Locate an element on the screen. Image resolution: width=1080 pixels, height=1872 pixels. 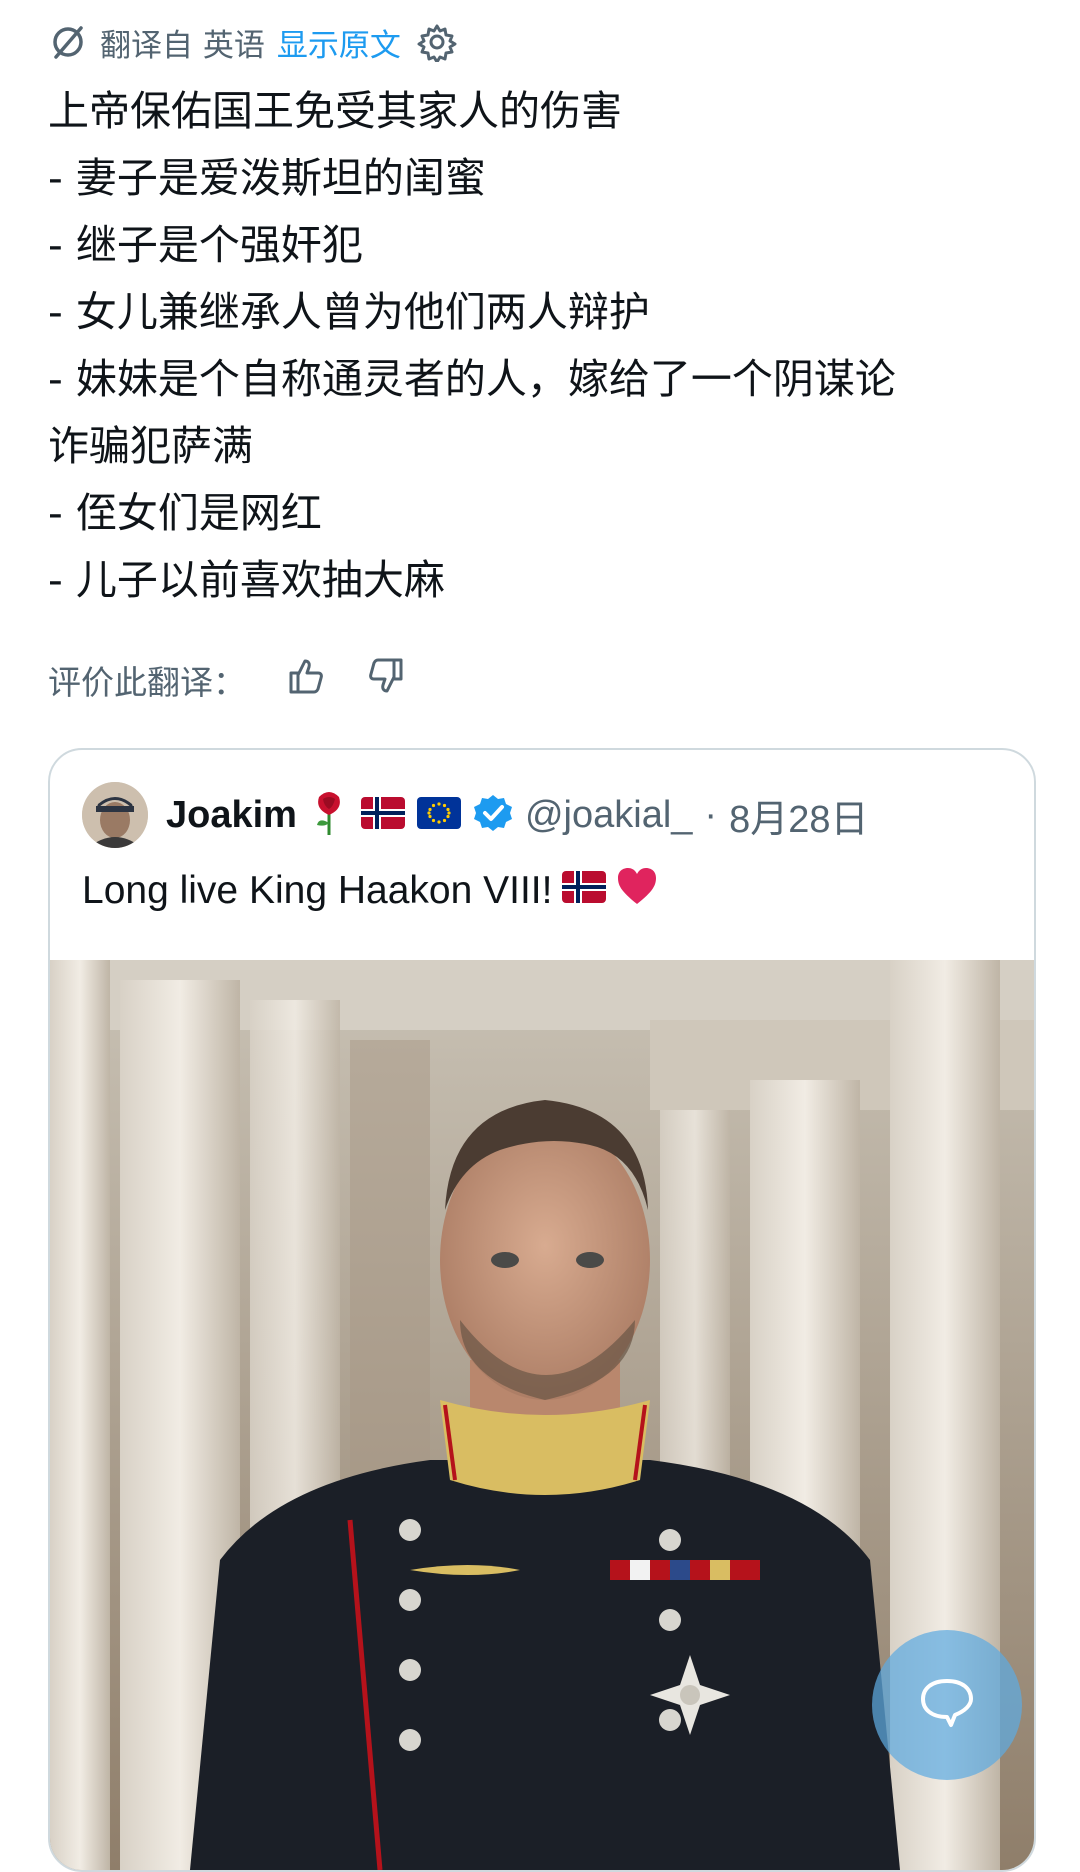
rate-translation-bar: 评价此翻译： is located at coordinates (227, 680).